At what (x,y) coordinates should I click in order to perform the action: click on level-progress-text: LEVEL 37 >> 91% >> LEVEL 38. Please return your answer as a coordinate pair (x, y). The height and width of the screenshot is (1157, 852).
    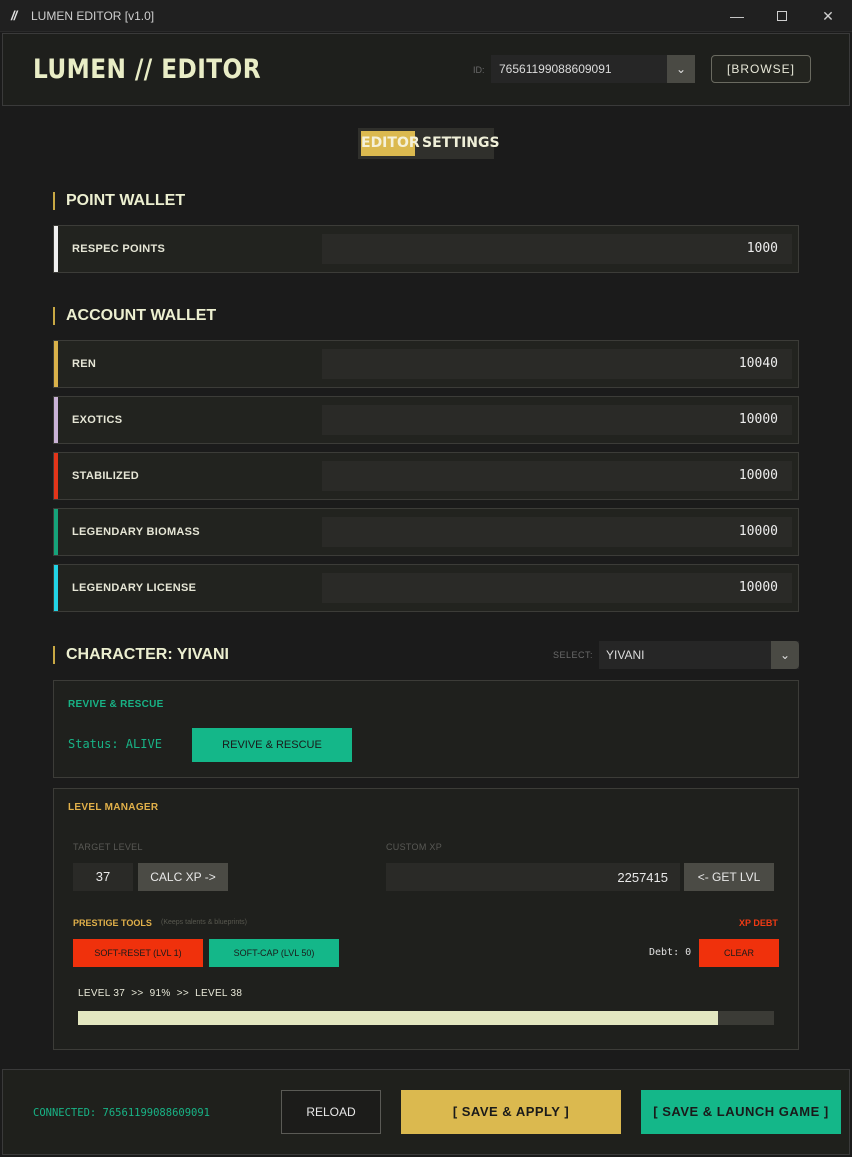
    Looking at the image, I should click on (160, 993).